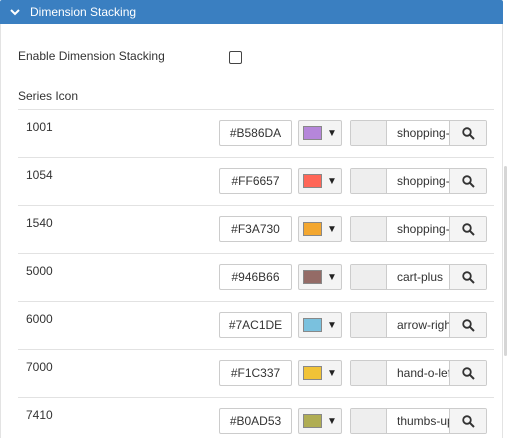 The height and width of the screenshot is (445, 507). Describe the element at coordinates (39, 367) in the screenshot. I see `series-name: 7000` at that location.